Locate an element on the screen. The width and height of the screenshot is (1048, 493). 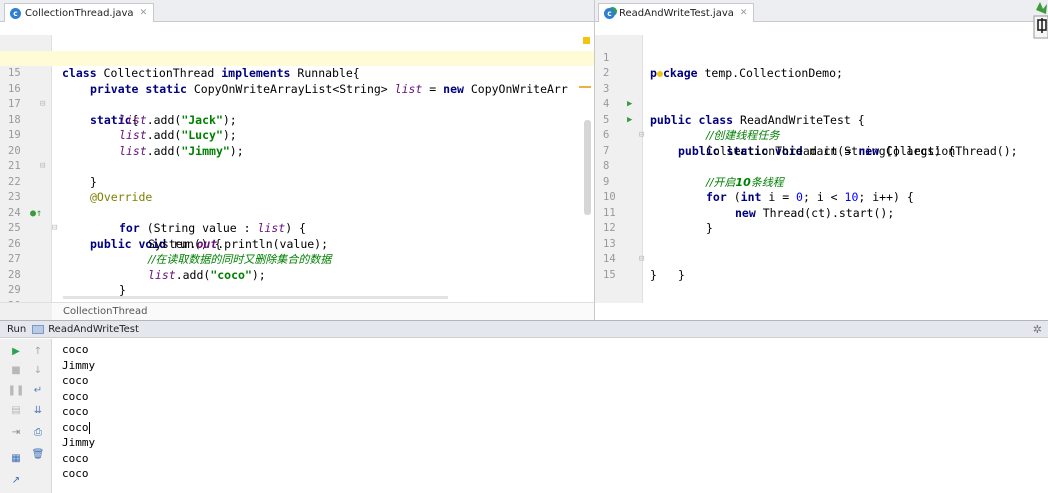
code-line: 26 //在读取数据的同时又删除集合的数据 is located at coordinates (297, 244).